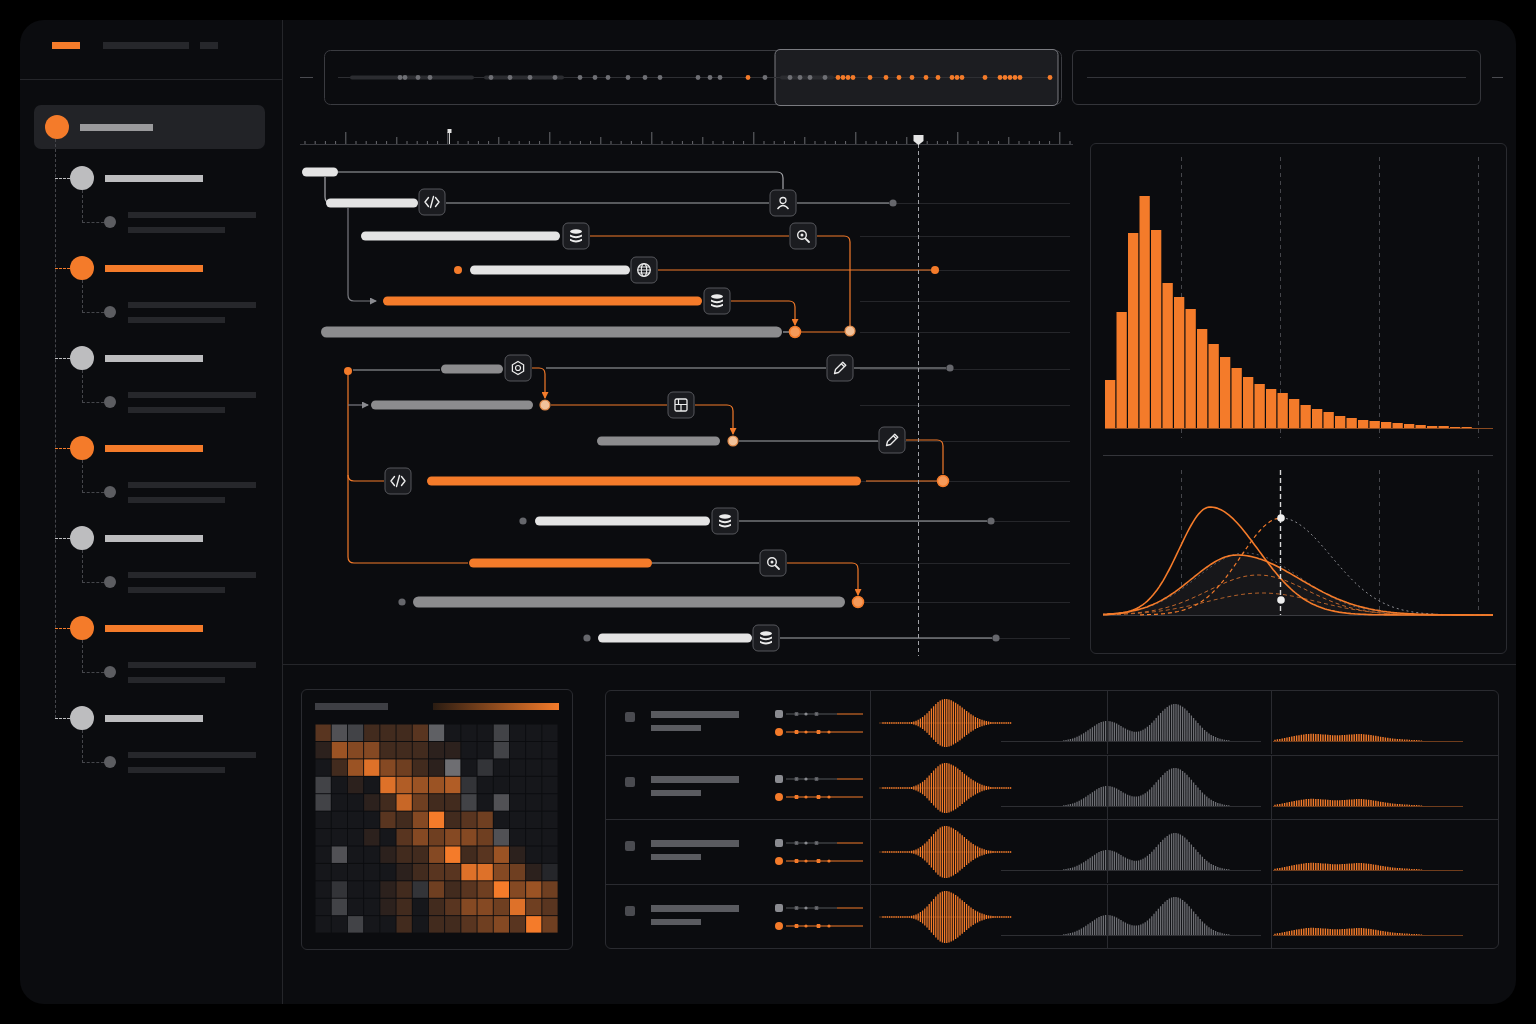 The image size is (1536, 1024). What do you see at coordinates (681, 405) in the screenshot?
I see `grid-icon` at bounding box center [681, 405].